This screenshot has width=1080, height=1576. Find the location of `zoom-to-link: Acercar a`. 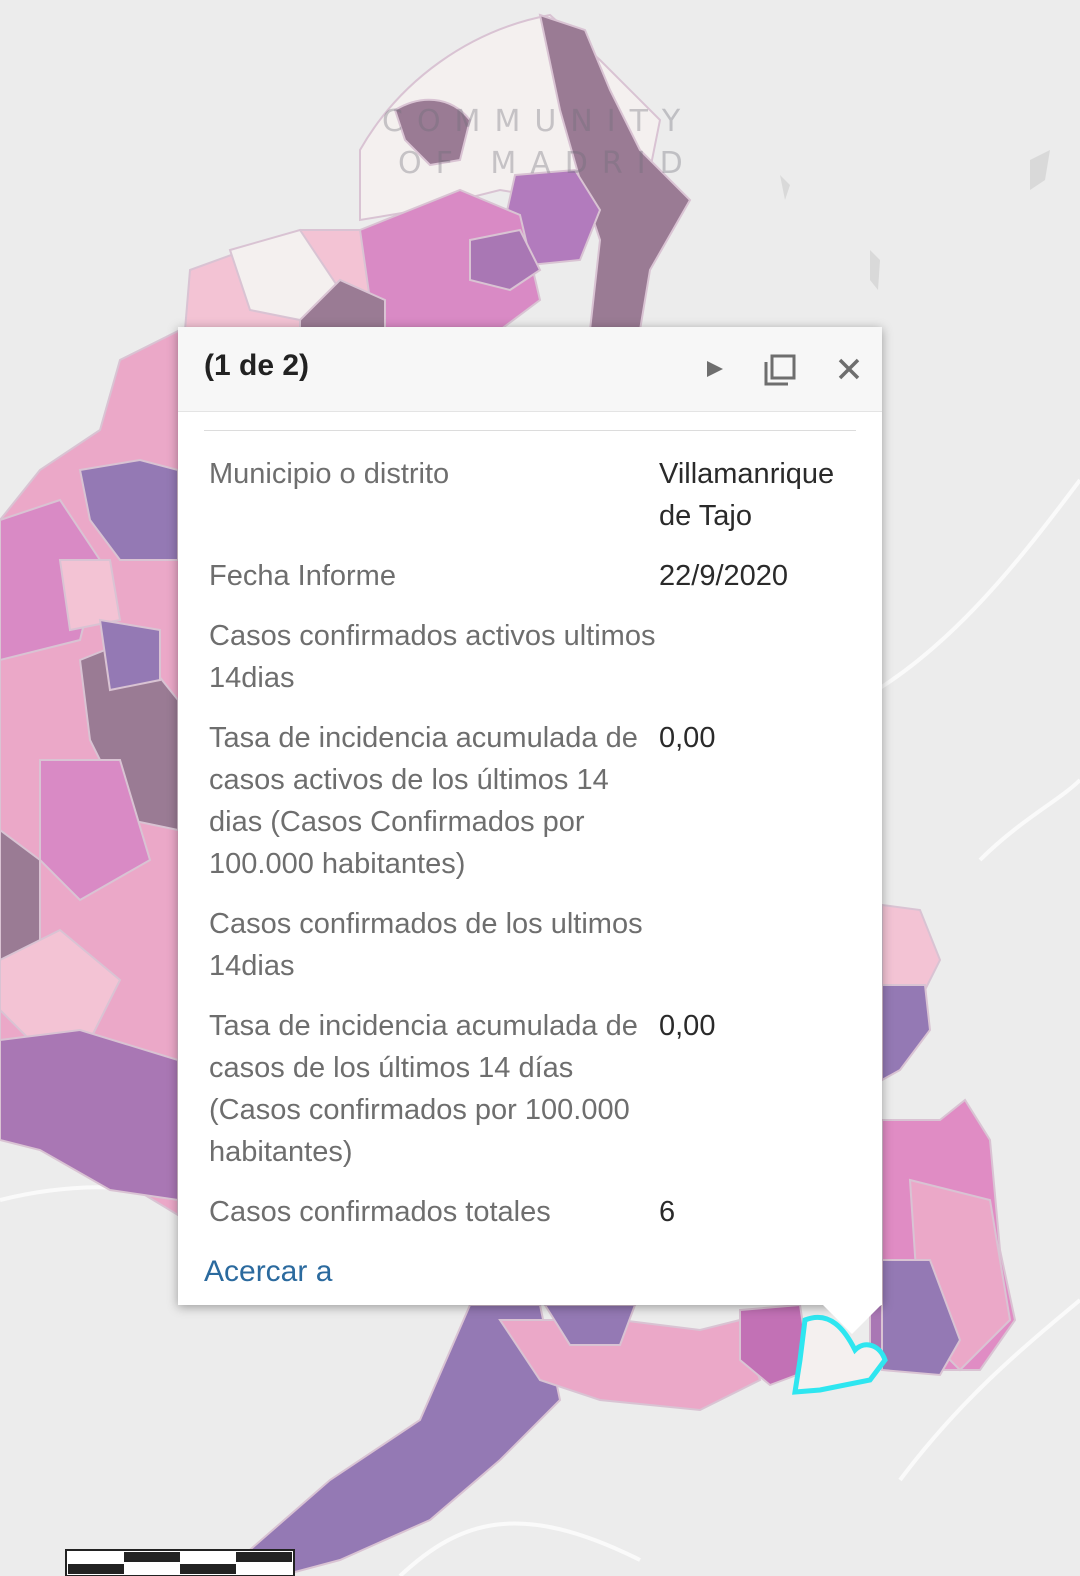

zoom-to-link: Acercar a is located at coordinates (268, 1272).